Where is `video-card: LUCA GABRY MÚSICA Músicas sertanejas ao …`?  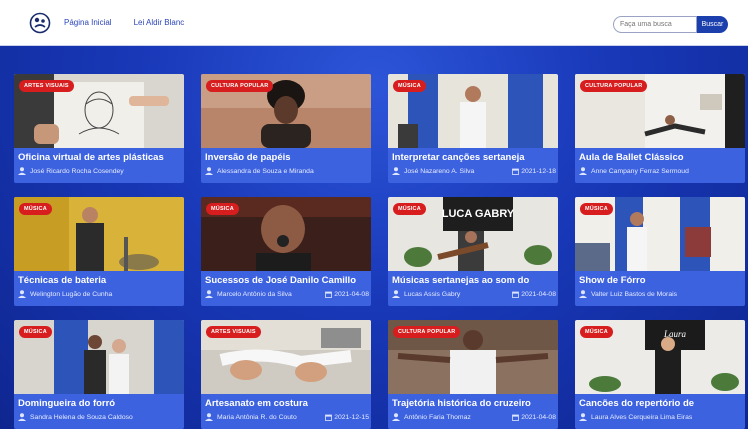
video-card: LUCA GABRY MÚSICA Músicas sertanejas ao … is located at coordinates (473, 251).